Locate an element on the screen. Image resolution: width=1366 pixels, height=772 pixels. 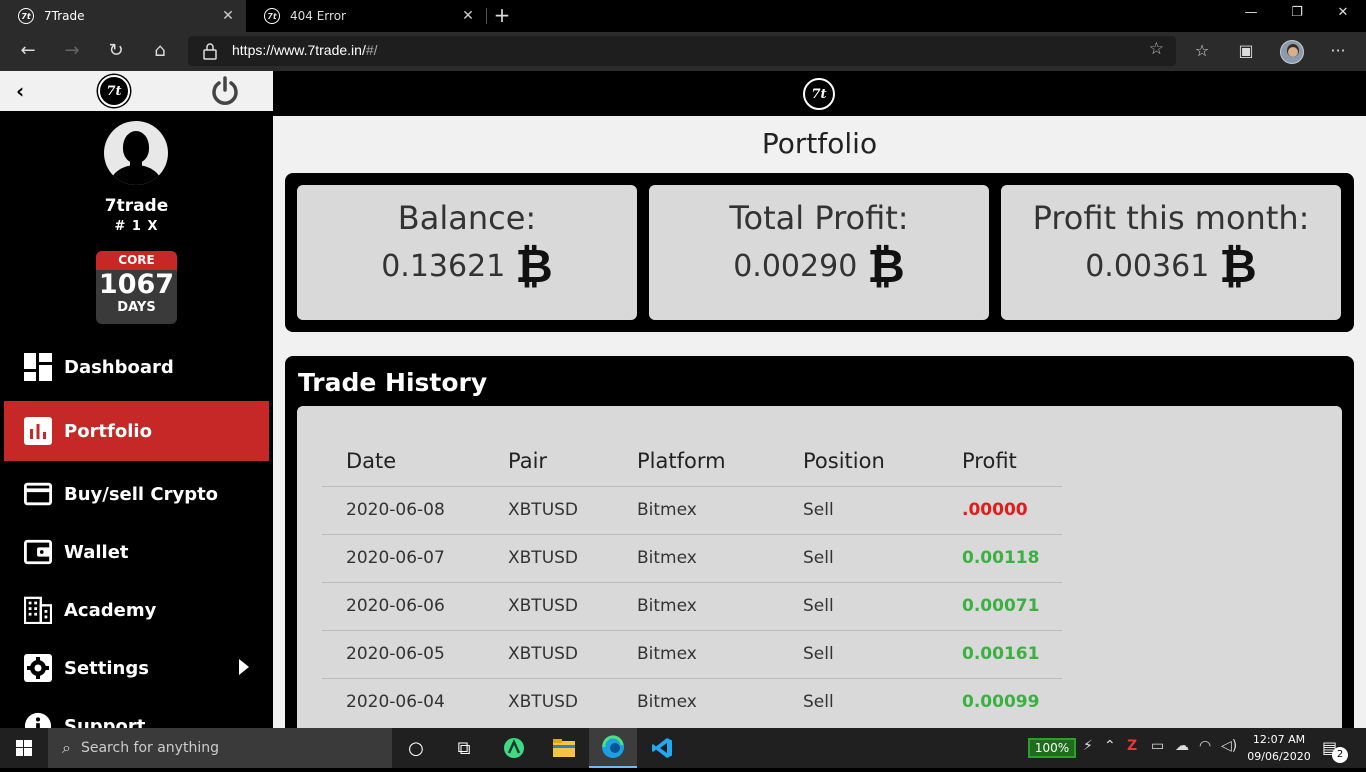
favorites-icon: ☆ is located at coordinates (1202, 52).